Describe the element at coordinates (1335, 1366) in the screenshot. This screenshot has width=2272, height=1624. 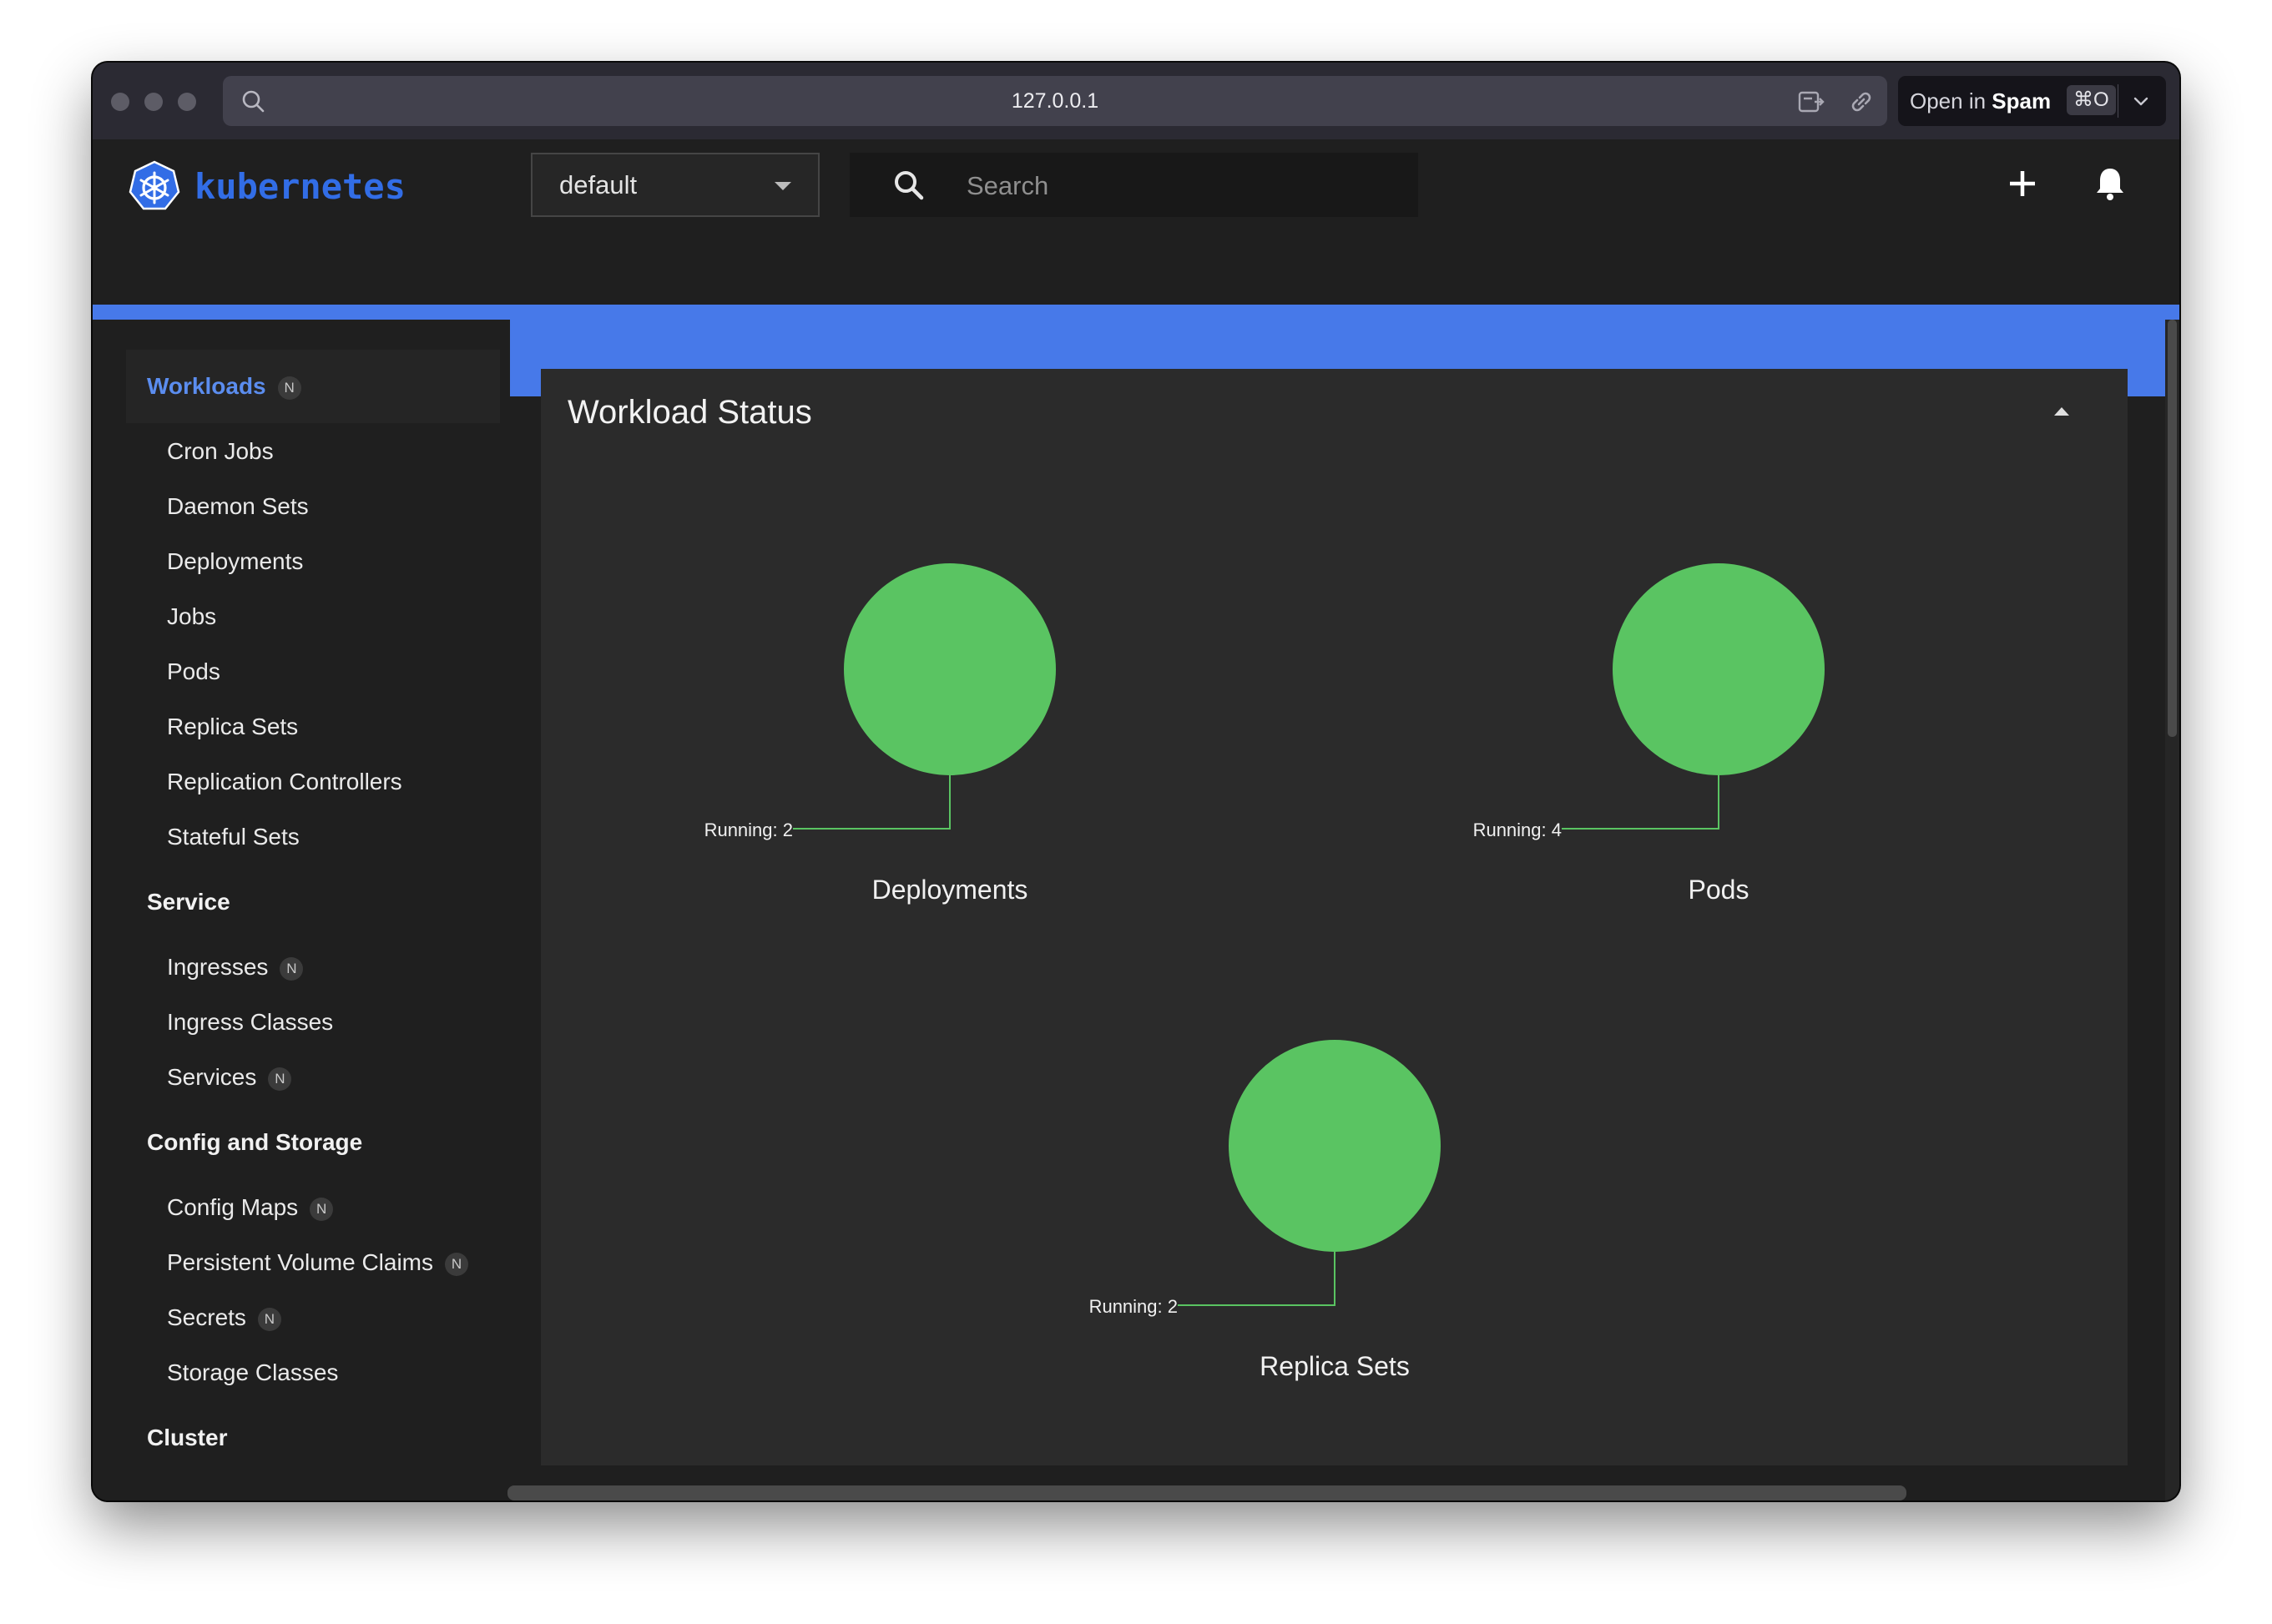
I see `chart-title: Replica Sets` at that location.